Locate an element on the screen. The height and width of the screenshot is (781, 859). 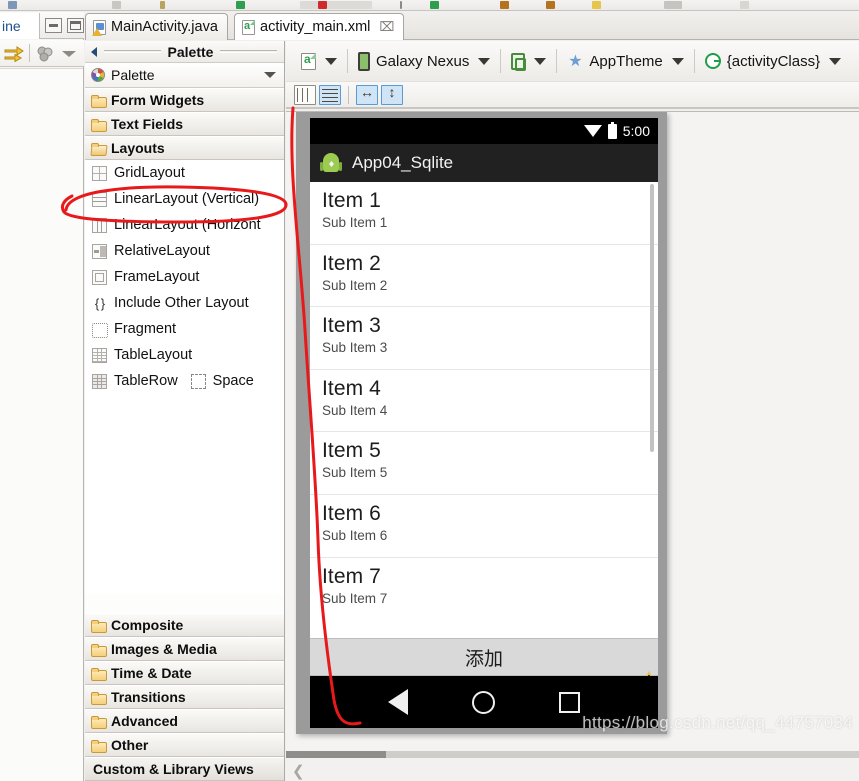
tab-activity-main-xml: activity_main.xml ⌧ is located at coordinates (319, 26).